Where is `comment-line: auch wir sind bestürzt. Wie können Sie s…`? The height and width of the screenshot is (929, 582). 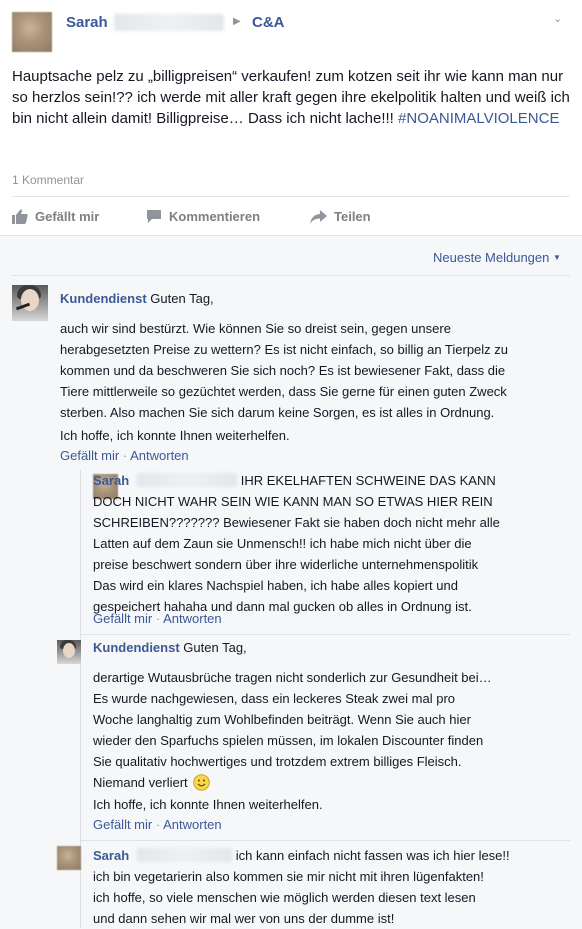 comment-line: auch wir sind bestürzt. Wie können Sie s… is located at coordinates (255, 328).